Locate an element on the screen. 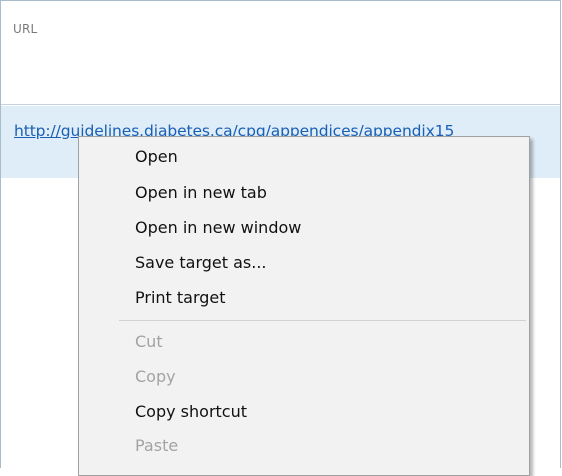 Image resolution: width=562 pixels, height=476 pixels. menu-item-label: Copy is located at coordinates (155, 376).